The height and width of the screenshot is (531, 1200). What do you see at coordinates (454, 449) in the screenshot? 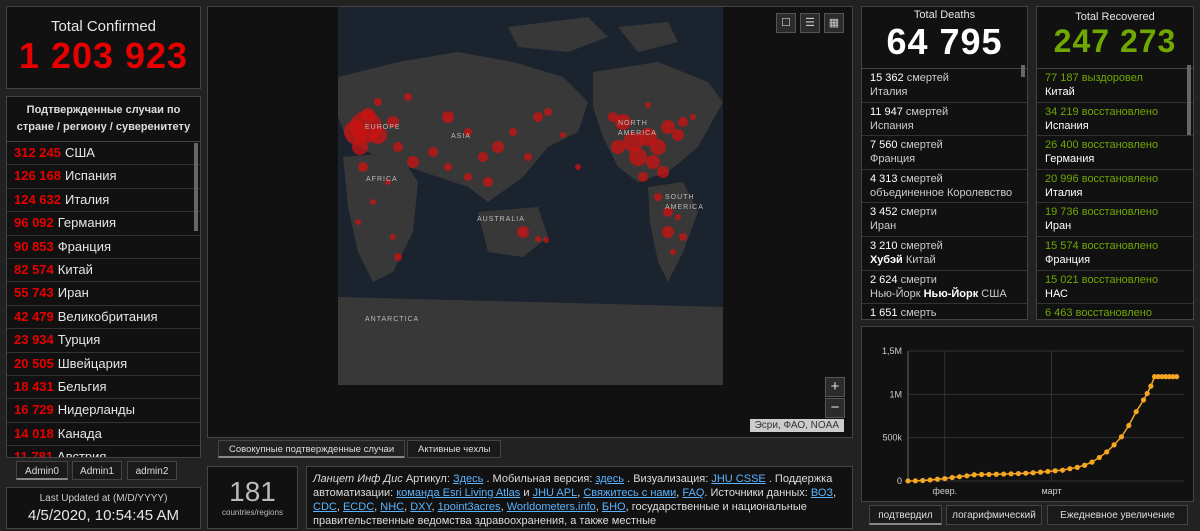
I see `tab-active-cases: Активные чехлы` at bounding box center [454, 449].